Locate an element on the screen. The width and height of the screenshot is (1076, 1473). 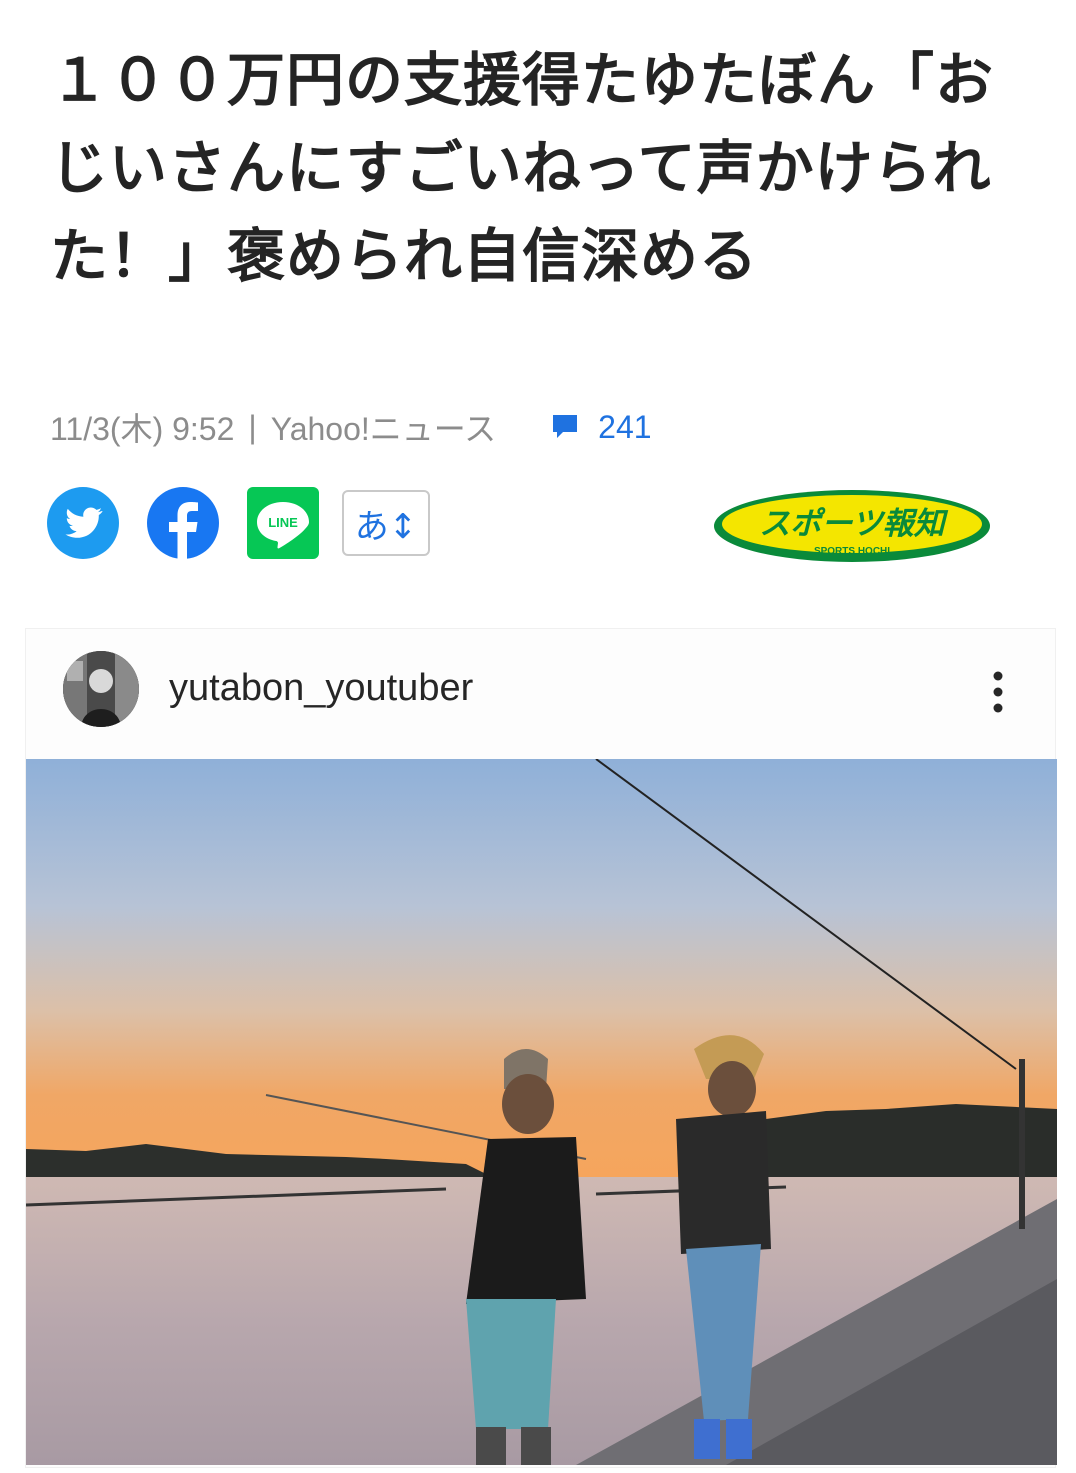
line-icon-label: LINE is located at coordinates (283, 522).